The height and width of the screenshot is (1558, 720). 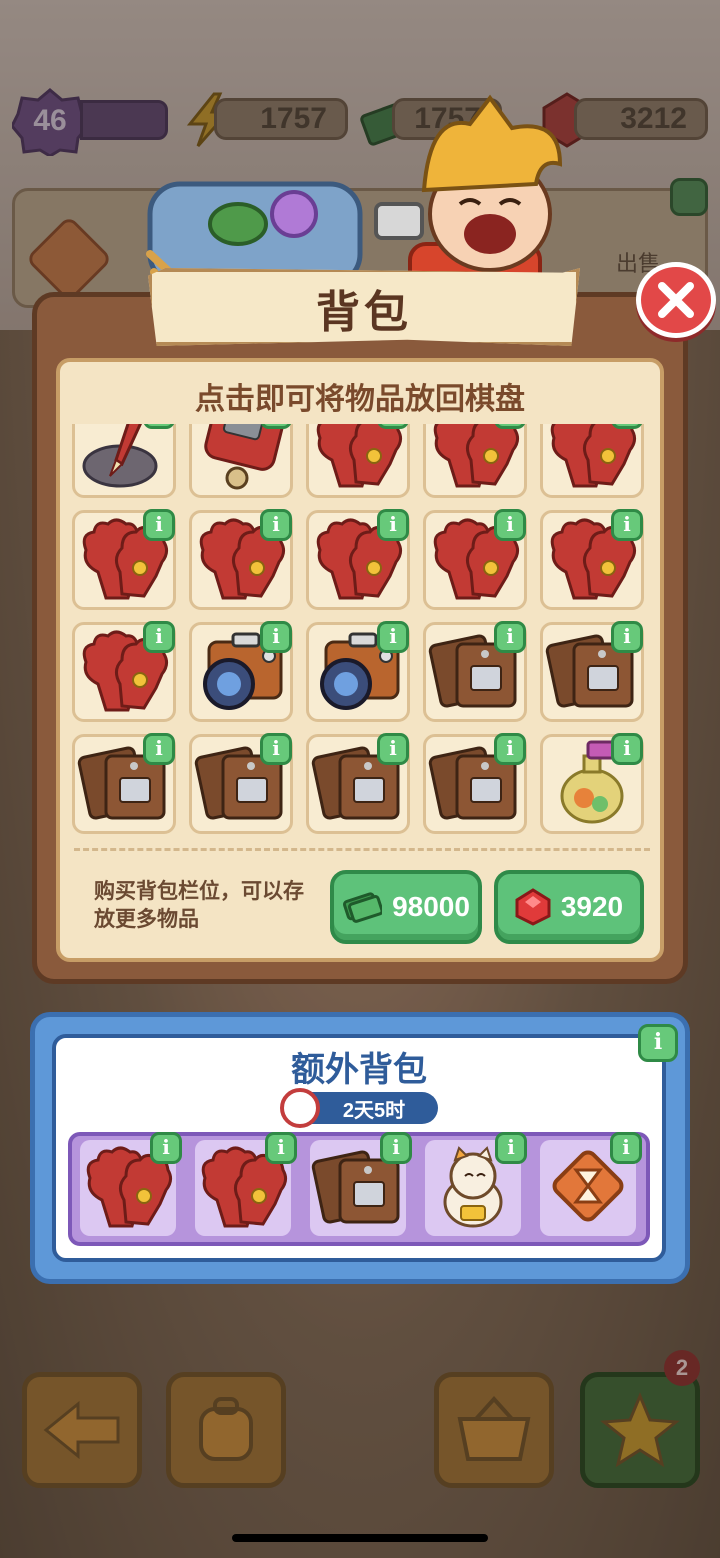 I want to click on close-icon, so click(x=676, y=300).